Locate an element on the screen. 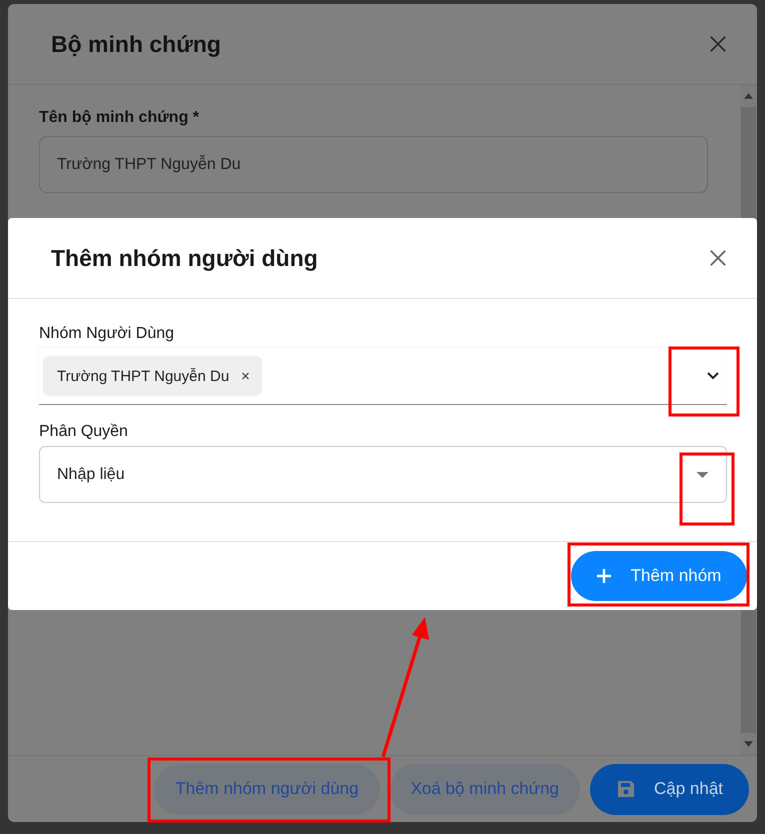 The image size is (765, 834). field-label: Nhóm Người Dùng is located at coordinates (107, 334).